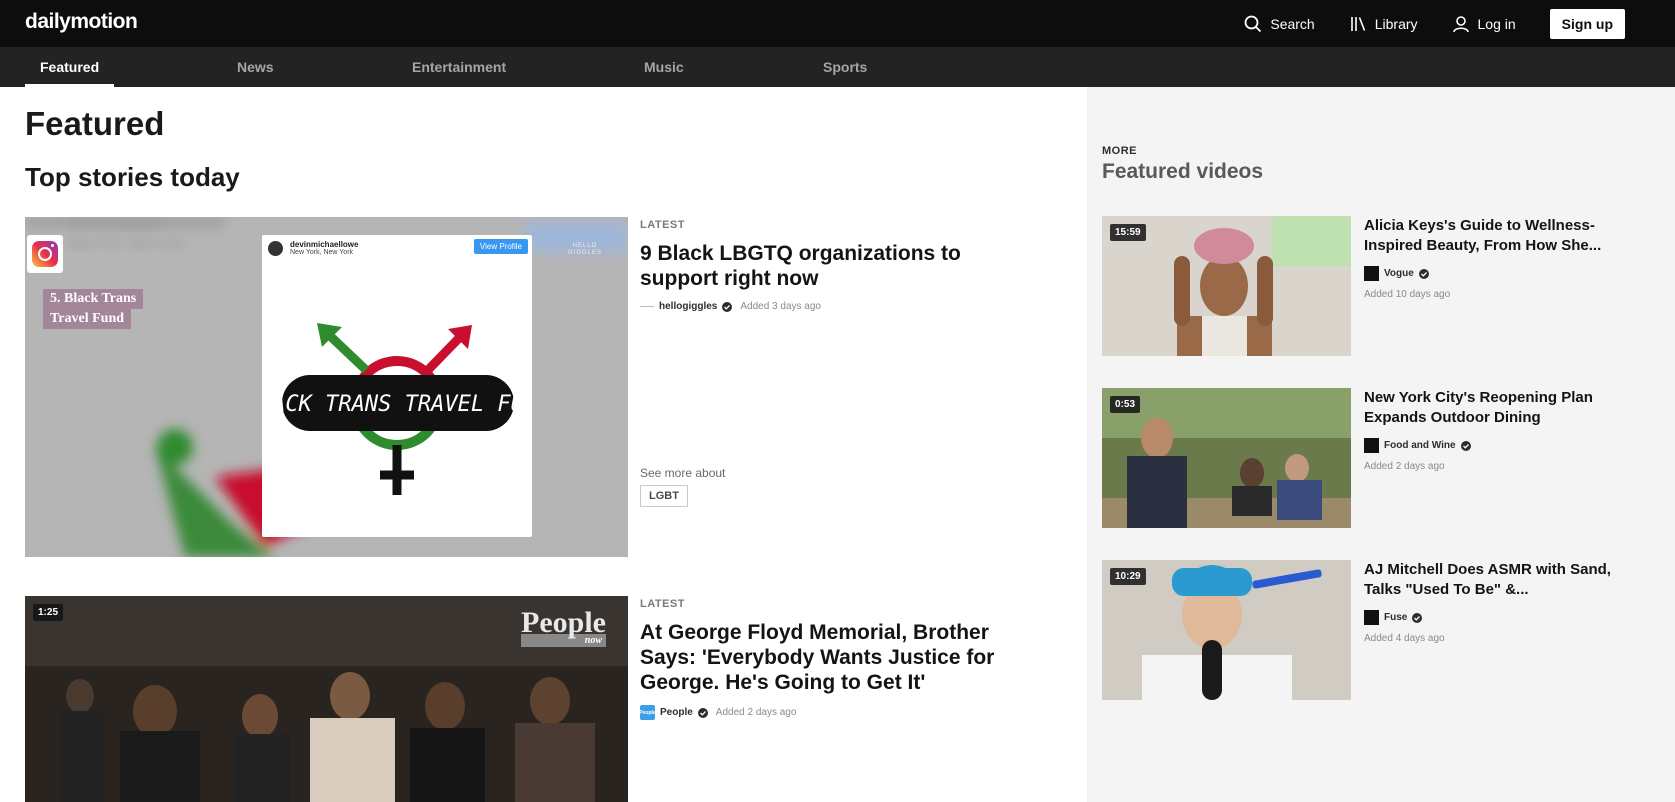 The image size is (1675, 802). I want to click on top-actions: Search Library Log in Sign up, so click(1459, 23).